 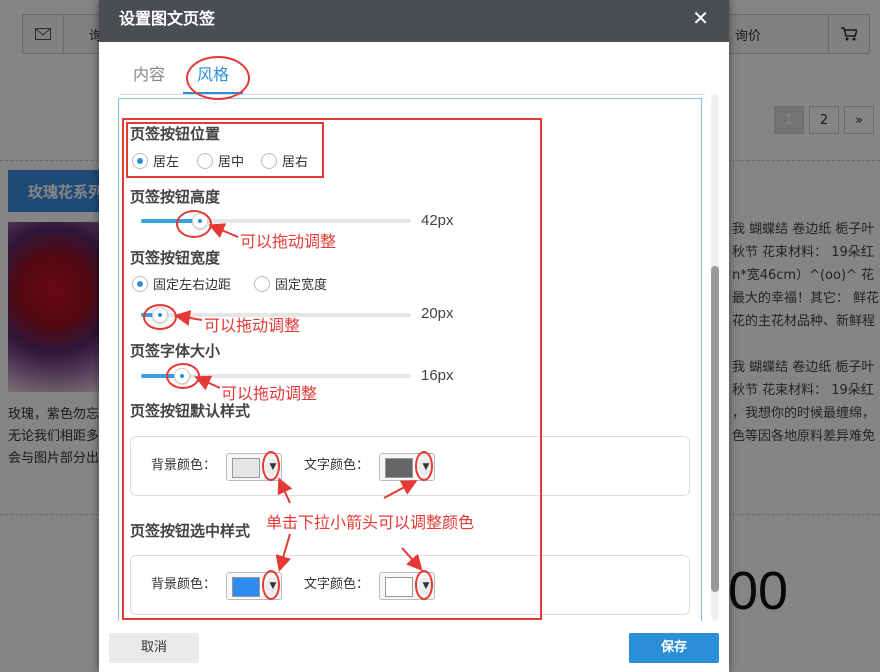 I want to click on dialog-title: 设置图文页签, so click(x=167, y=18).